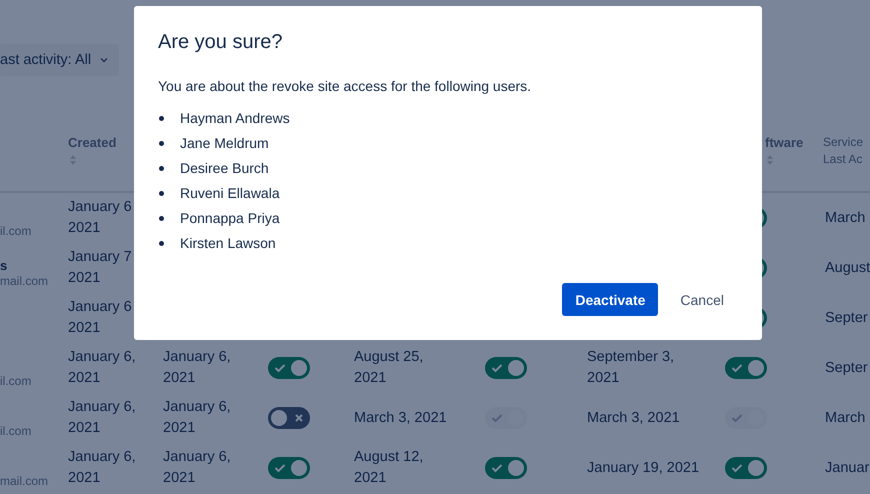 The height and width of the screenshot is (494, 870). Describe the element at coordinates (389, 368) in the screenshot. I see `date-text: August 25, 2021` at that location.